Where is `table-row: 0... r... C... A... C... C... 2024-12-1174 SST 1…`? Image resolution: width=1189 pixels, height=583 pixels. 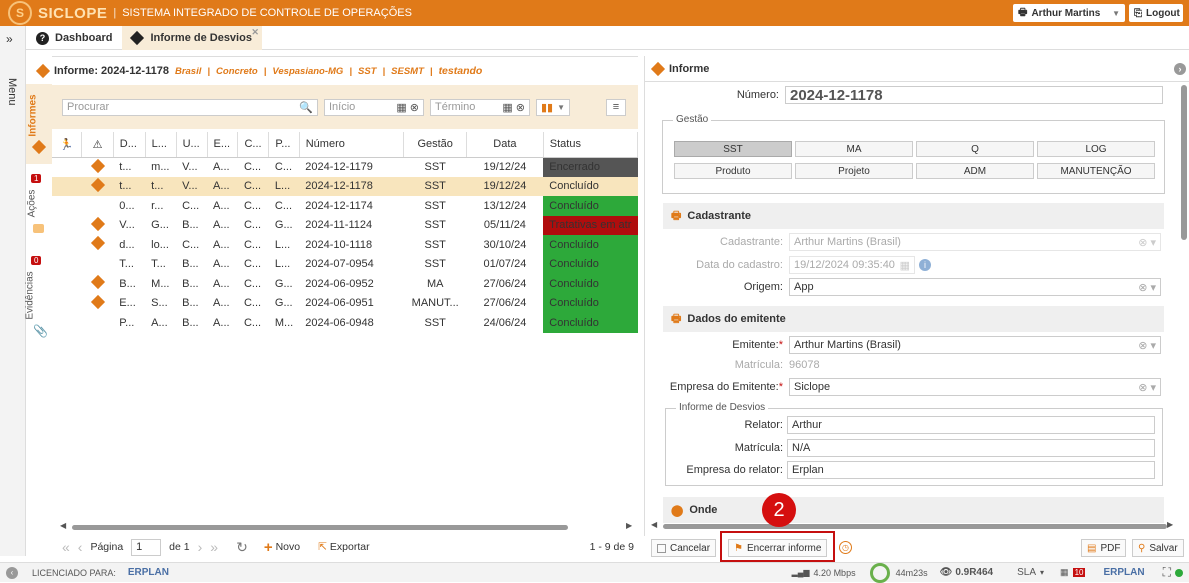
table-row: 0... r... C... A... C... C... 2024-12-1174 SST 1… is located at coordinates (345, 206).